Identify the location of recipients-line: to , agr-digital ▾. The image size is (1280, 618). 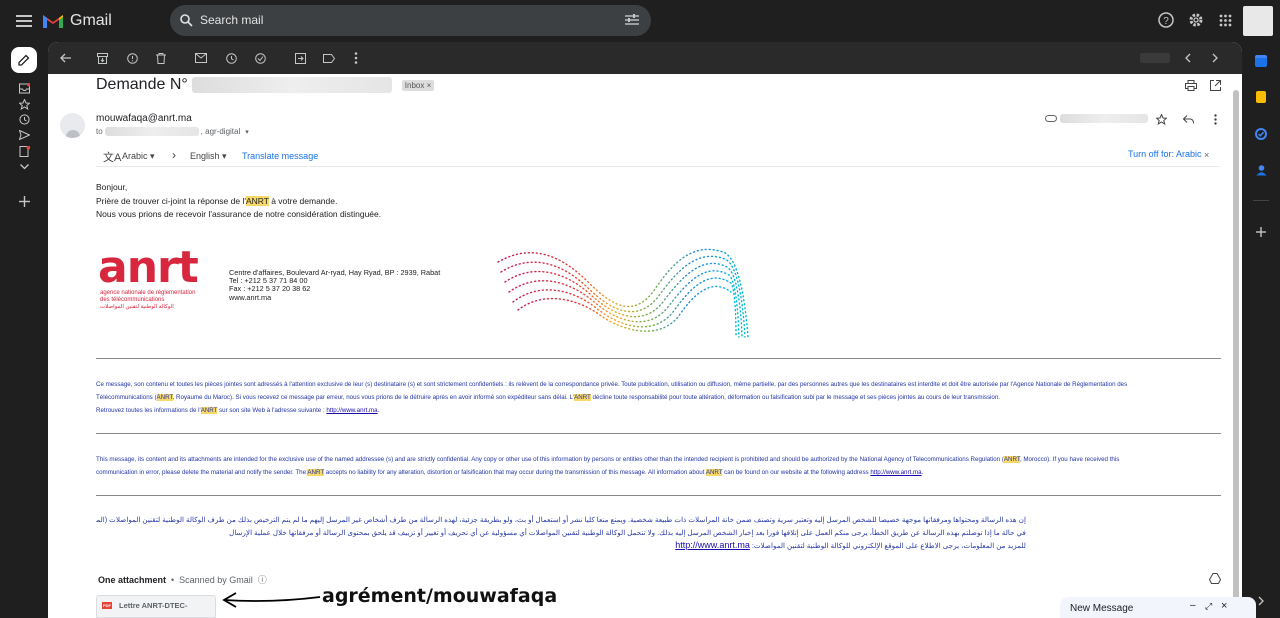
(172, 131).